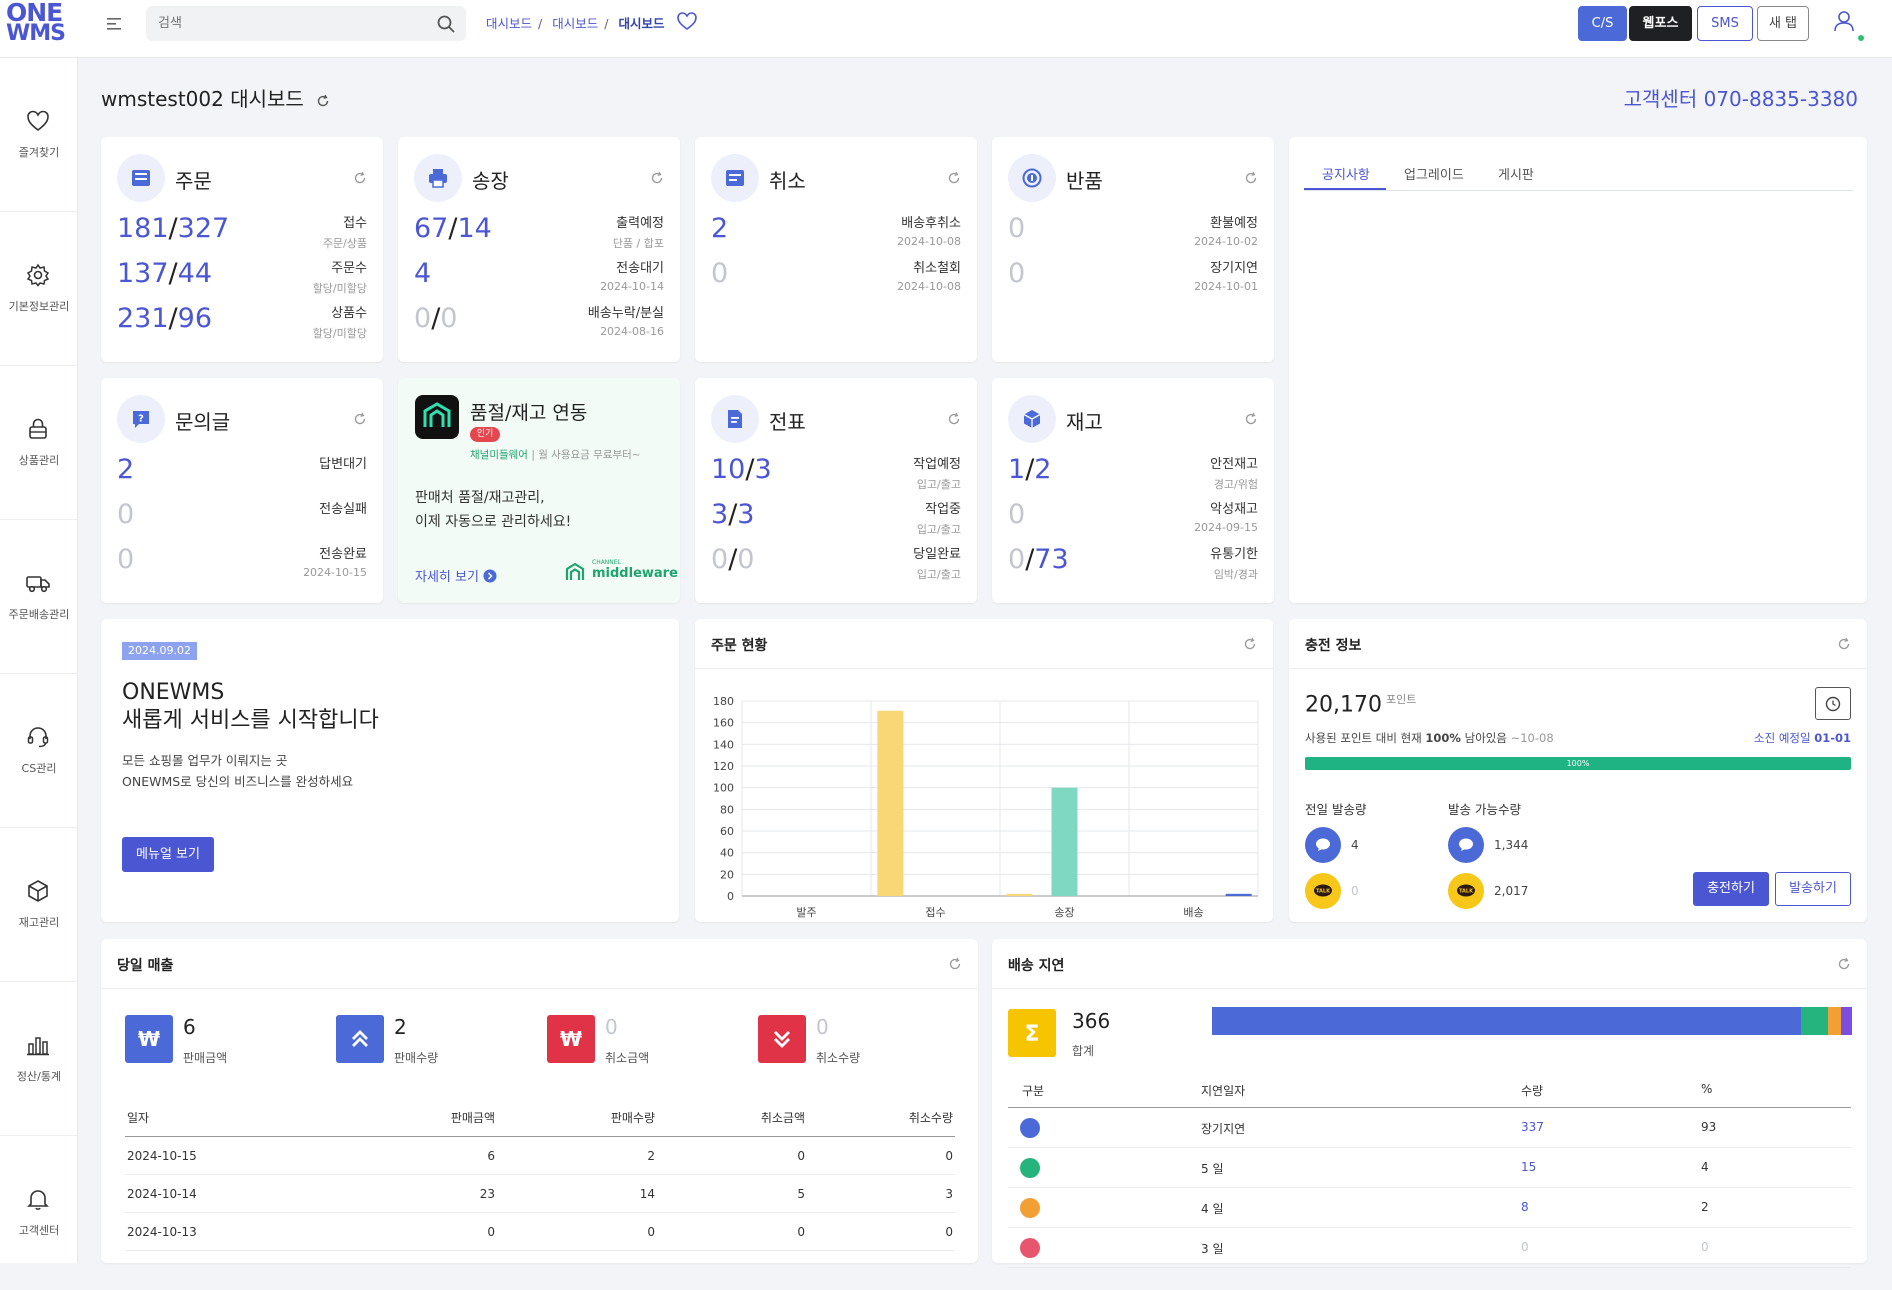 This screenshot has width=1892, height=1290. Describe the element at coordinates (732, 514) in the screenshot. I see `work-in-progress-value: 3/3` at that location.